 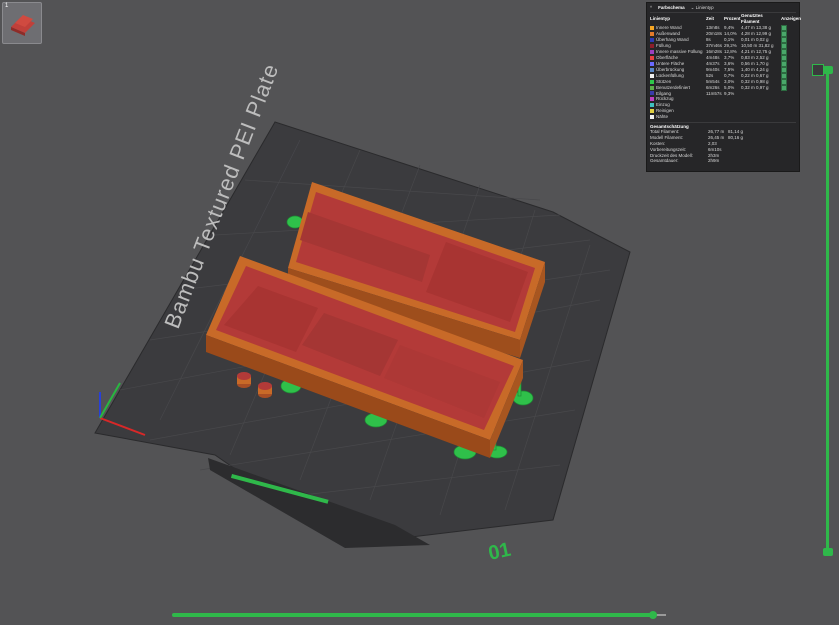 What do you see at coordinates (667, 57) in the screenshot?
I see `legend-row-name: Oberfläche` at bounding box center [667, 57].